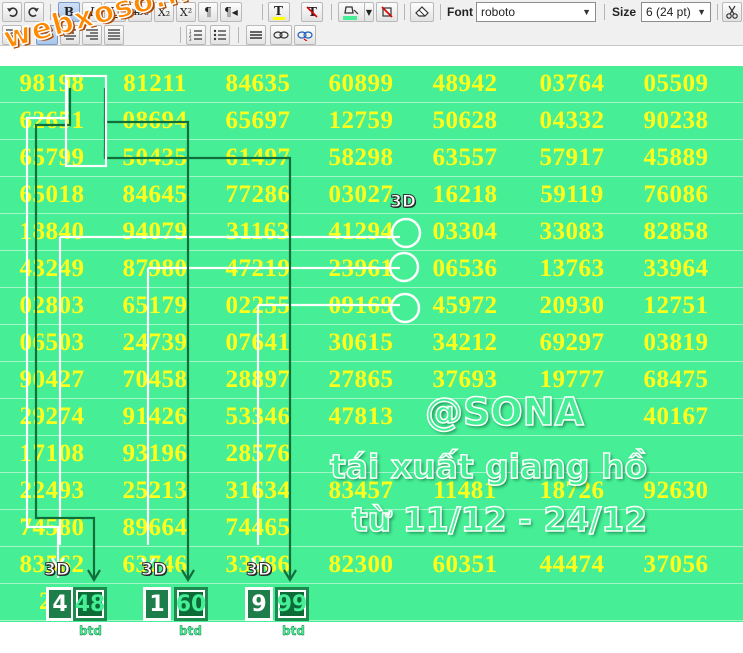 This screenshot has width=743, height=653. I want to click on table-cell: 30615, so click(361, 342).